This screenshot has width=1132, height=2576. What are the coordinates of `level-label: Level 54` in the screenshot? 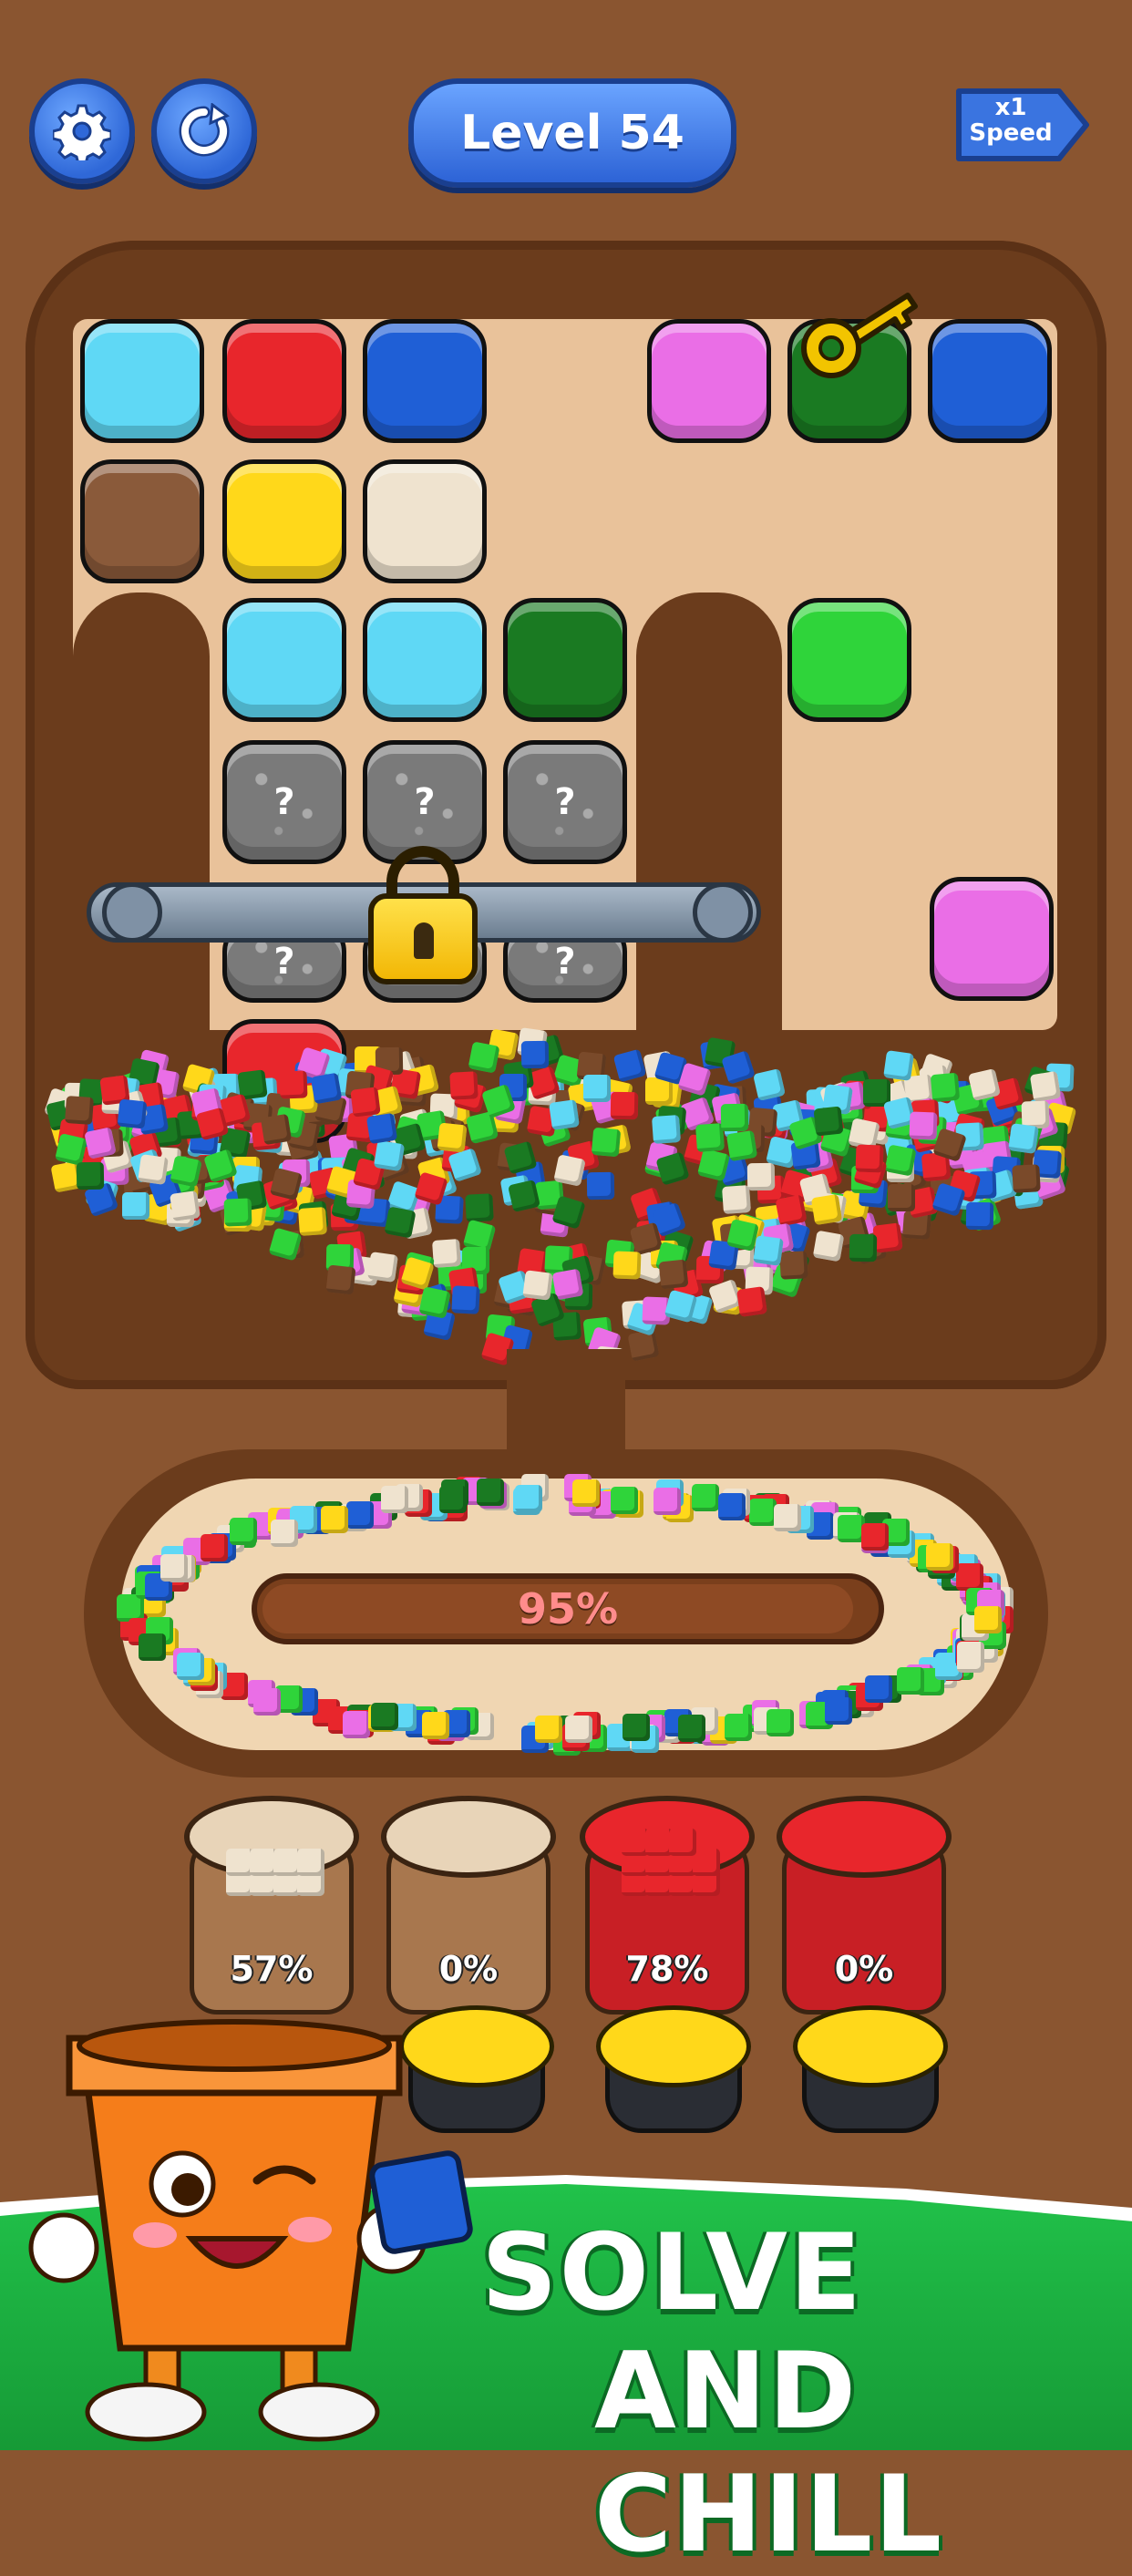 It's located at (572, 133).